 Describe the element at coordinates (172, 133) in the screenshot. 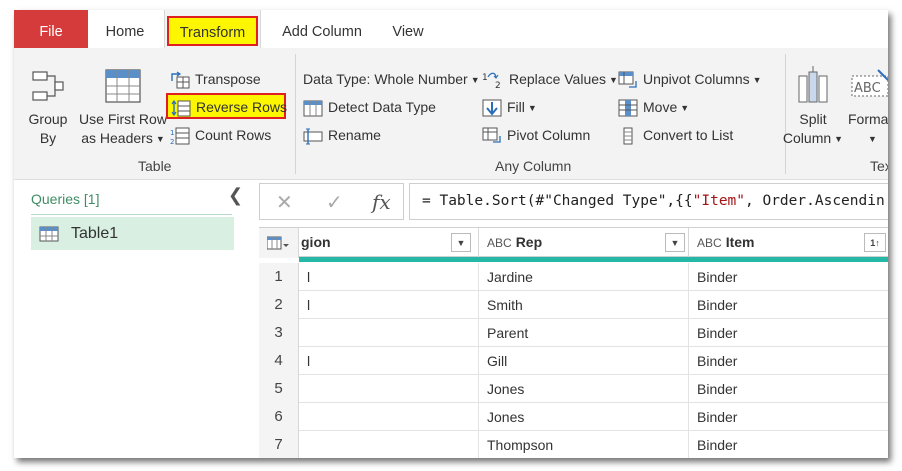

I see `svg-text: 1` at that location.